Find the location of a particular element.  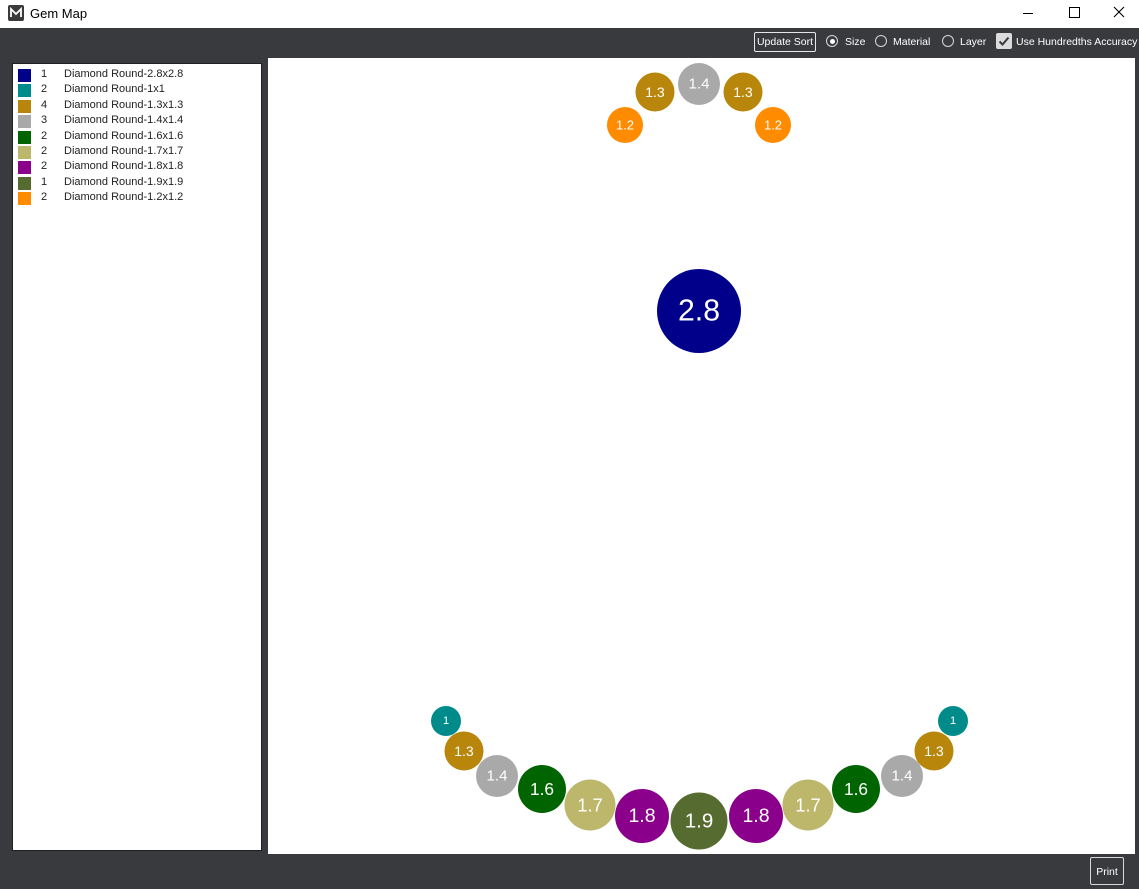

title-bar: Gem Map is located at coordinates (569, 14).